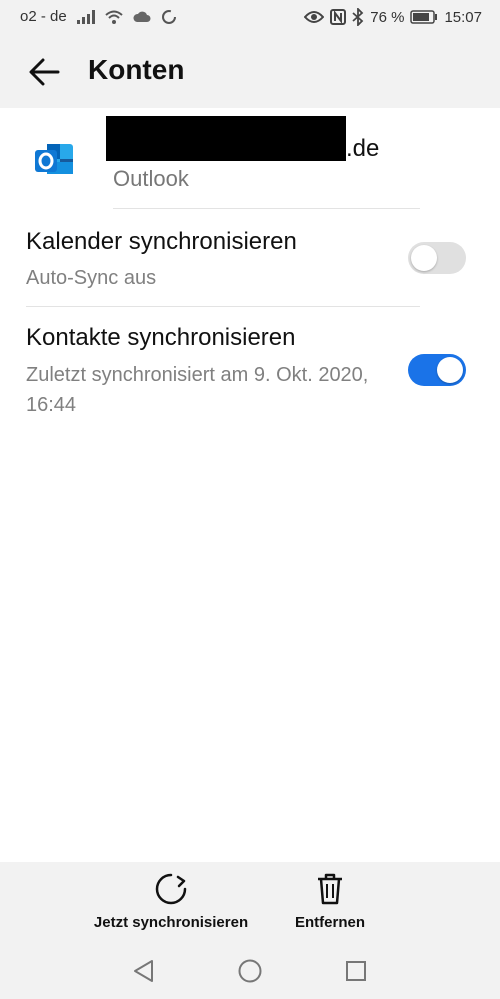  I want to click on system-navigation-bar, so click(250, 971).